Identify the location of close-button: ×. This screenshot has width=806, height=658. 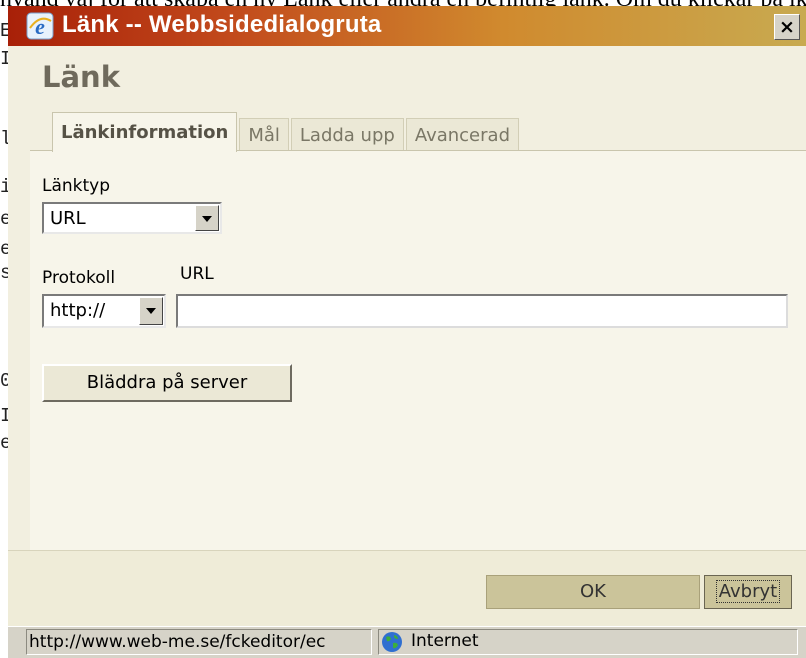
(787, 27).